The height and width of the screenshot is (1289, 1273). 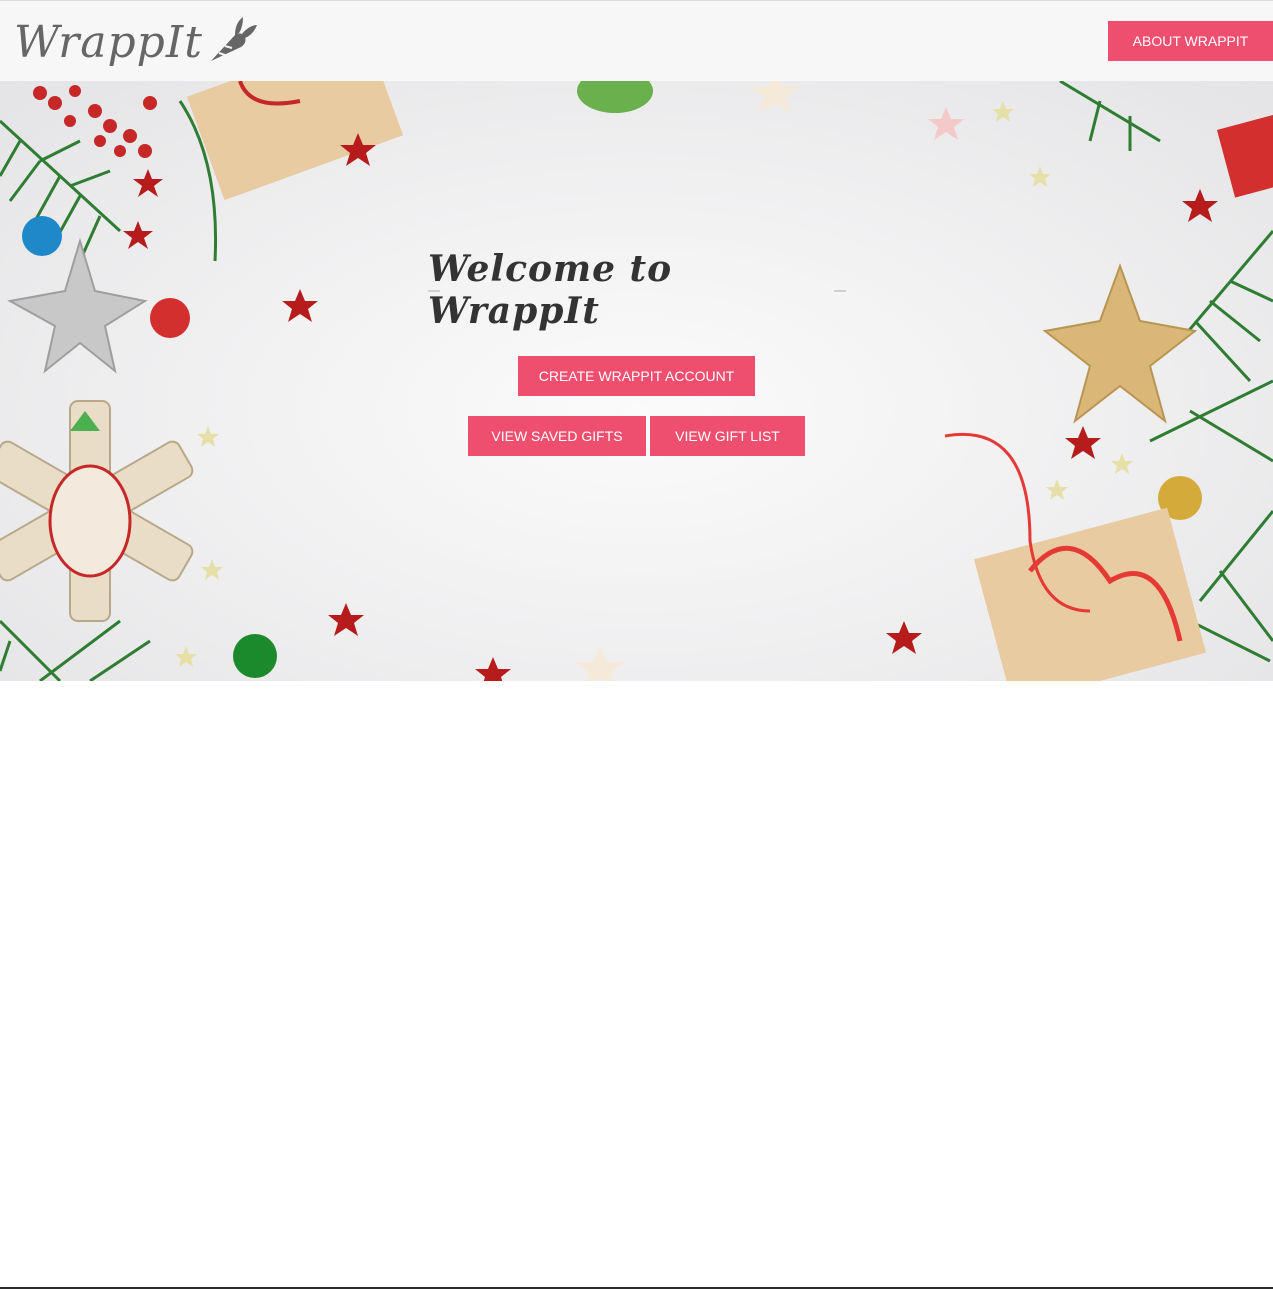 I want to click on welcome-heading: Welcome to WrappIt, so click(x=637, y=290).